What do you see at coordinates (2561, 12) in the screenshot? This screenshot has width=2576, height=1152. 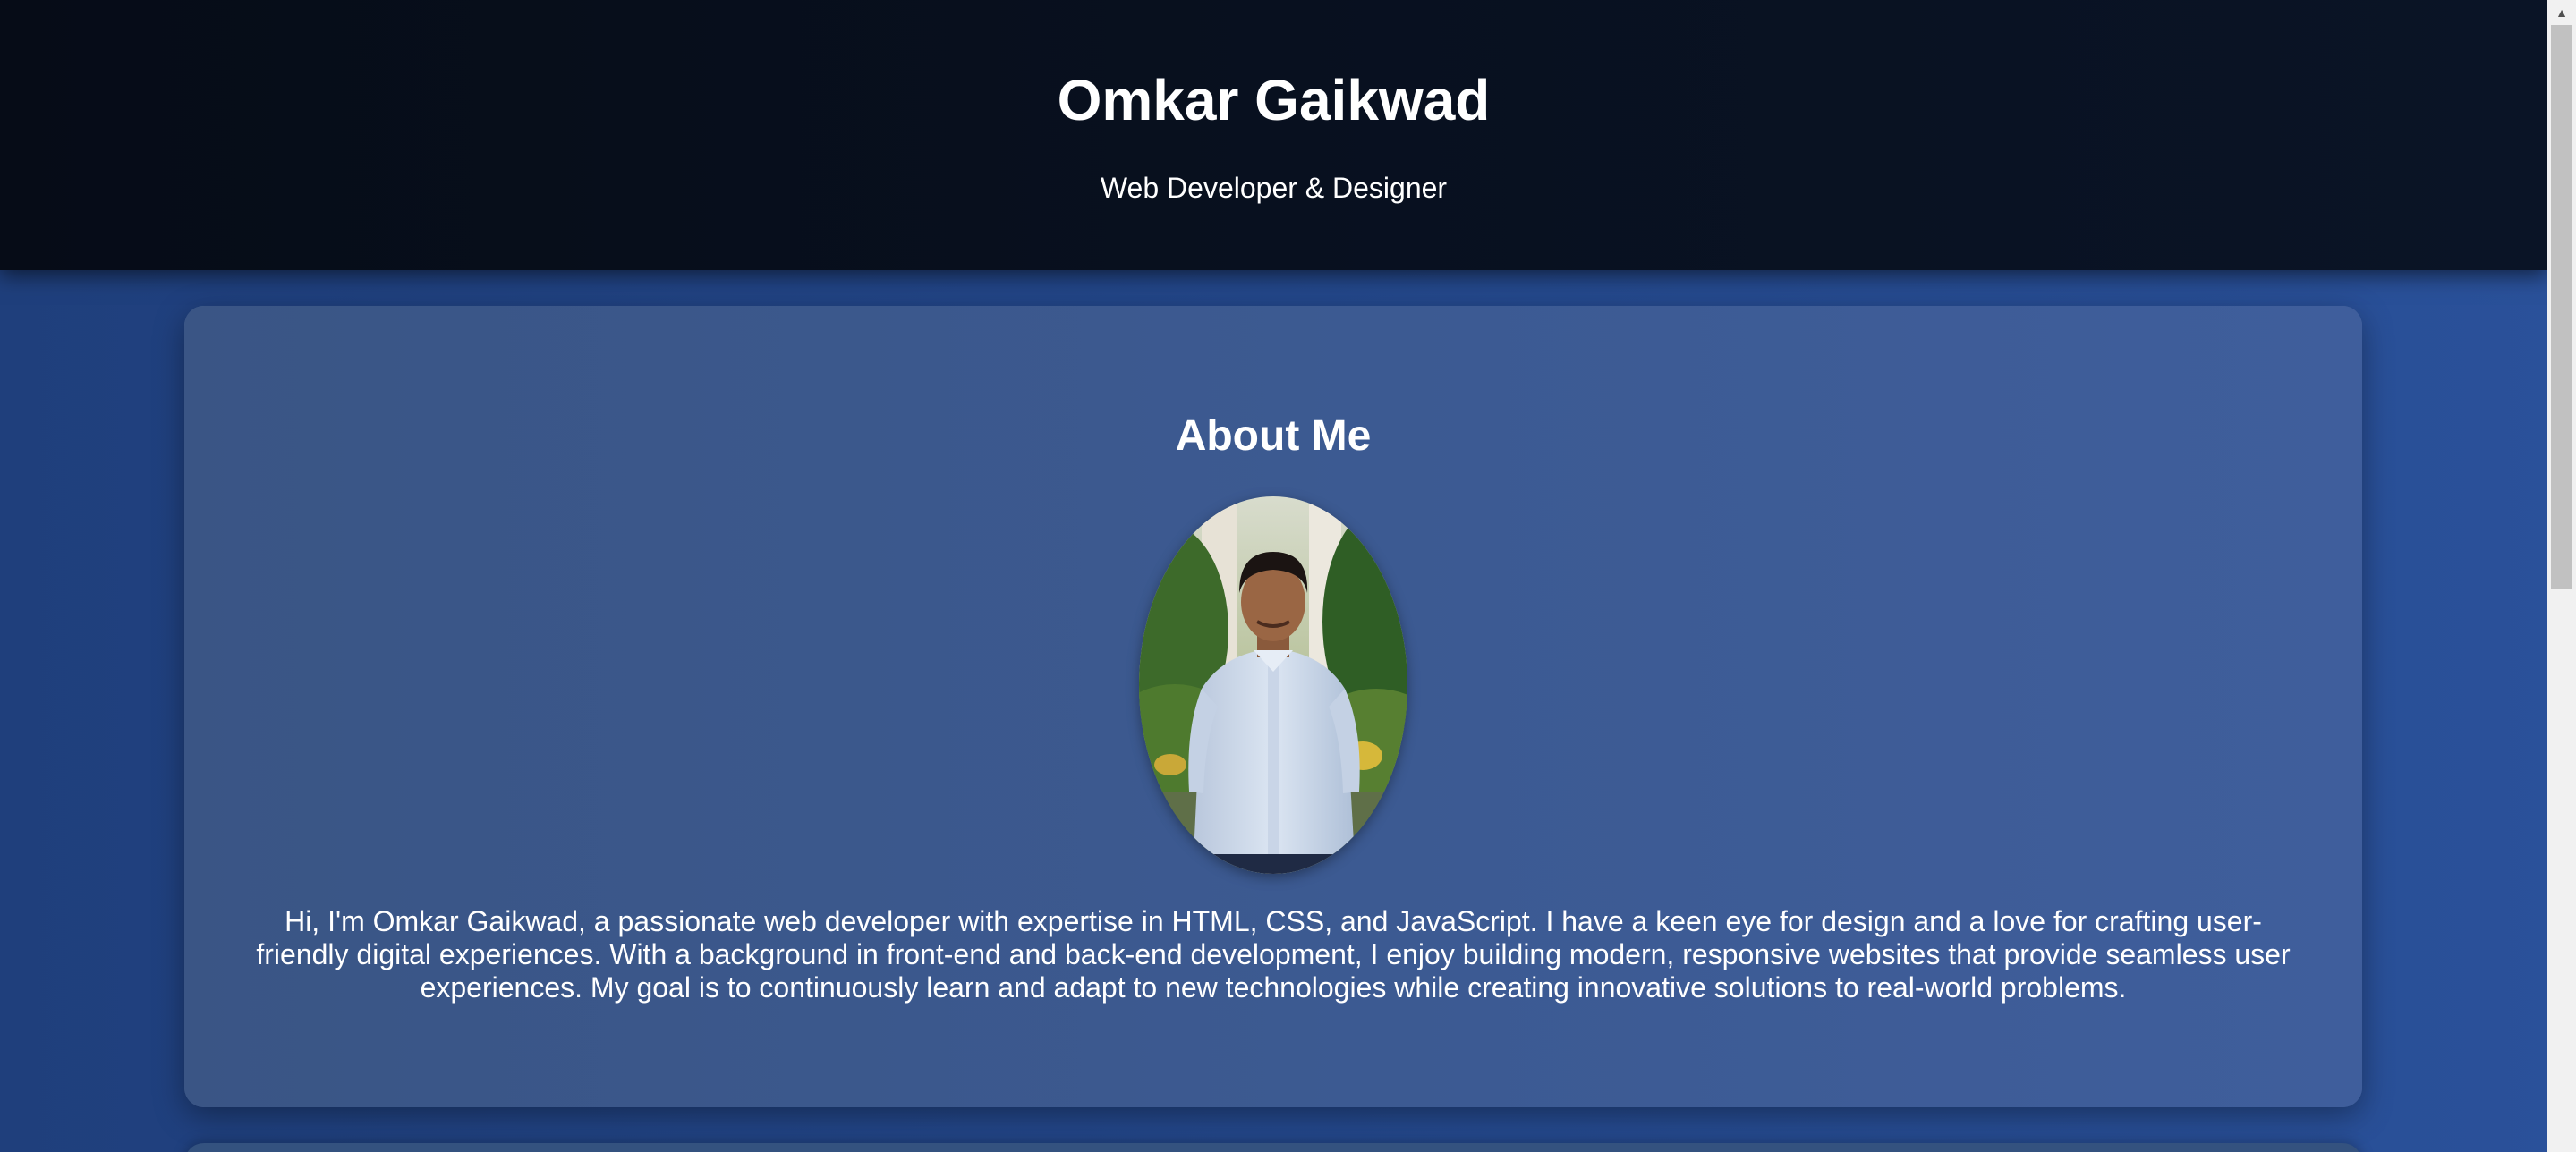 I see `scroll-up-arrow-icon: ▲` at bounding box center [2561, 12].